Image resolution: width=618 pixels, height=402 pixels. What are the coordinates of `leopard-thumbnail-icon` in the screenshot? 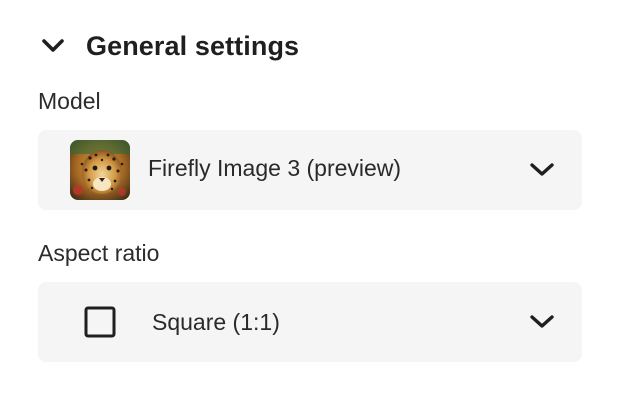 It's located at (100, 170).